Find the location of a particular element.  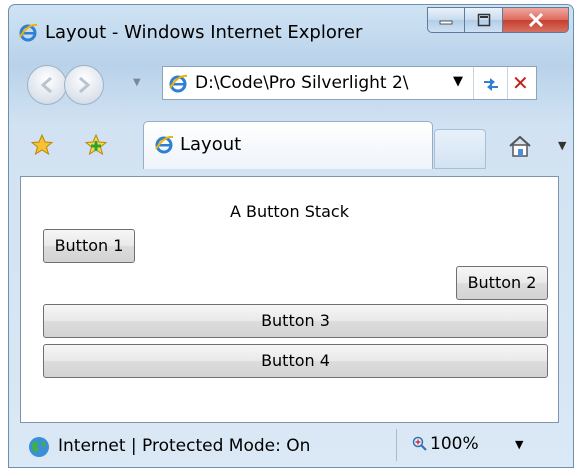

maximize-button is located at coordinates (484, 20).